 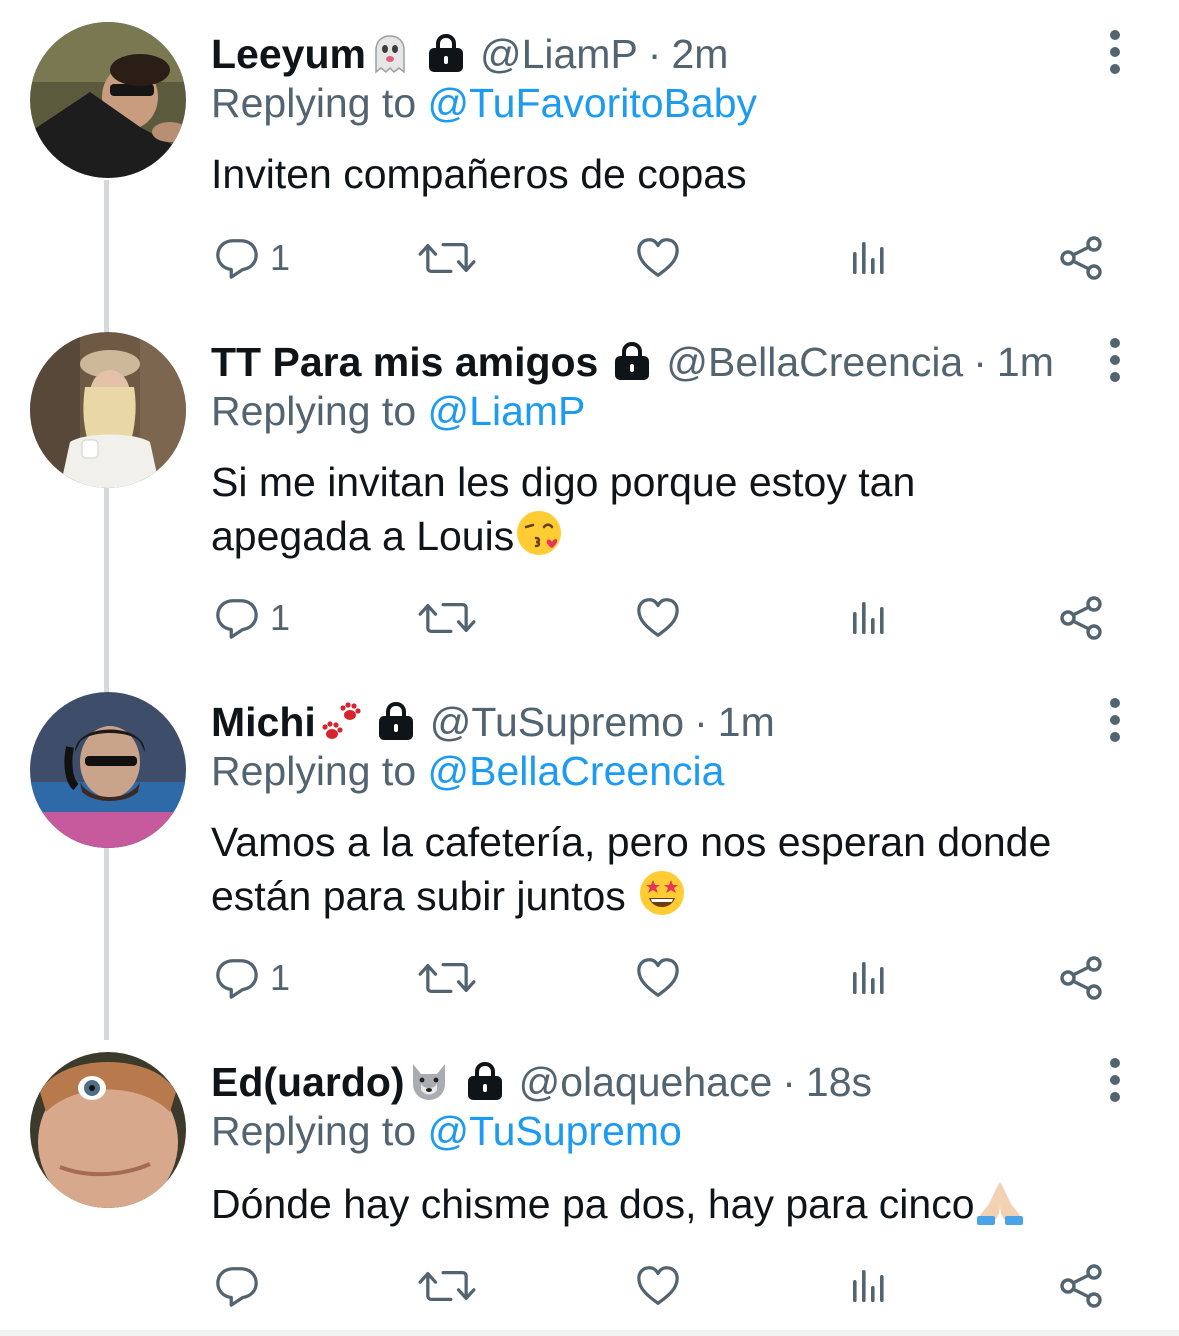 I want to click on handle: @LiamP, so click(x=559, y=54).